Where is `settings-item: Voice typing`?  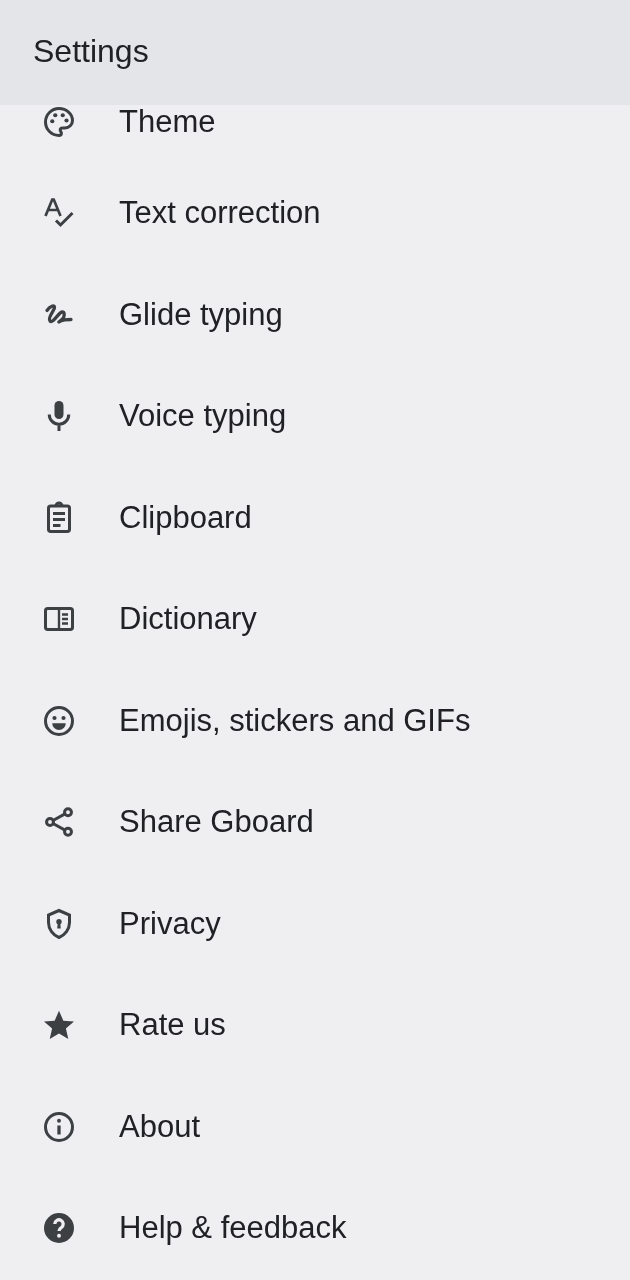 settings-item: Voice typing is located at coordinates (315, 416).